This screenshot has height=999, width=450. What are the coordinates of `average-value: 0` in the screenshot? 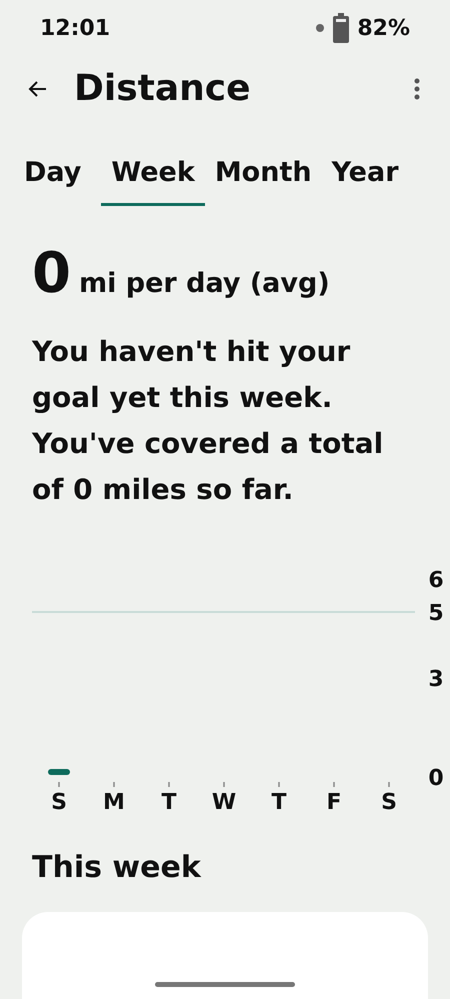 It's located at (51, 274).